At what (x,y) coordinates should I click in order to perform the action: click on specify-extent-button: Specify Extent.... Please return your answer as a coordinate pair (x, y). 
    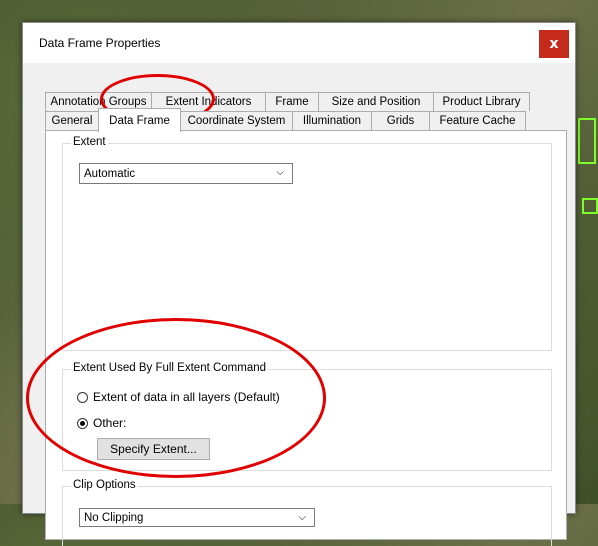
    Looking at the image, I should click on (153, 449).